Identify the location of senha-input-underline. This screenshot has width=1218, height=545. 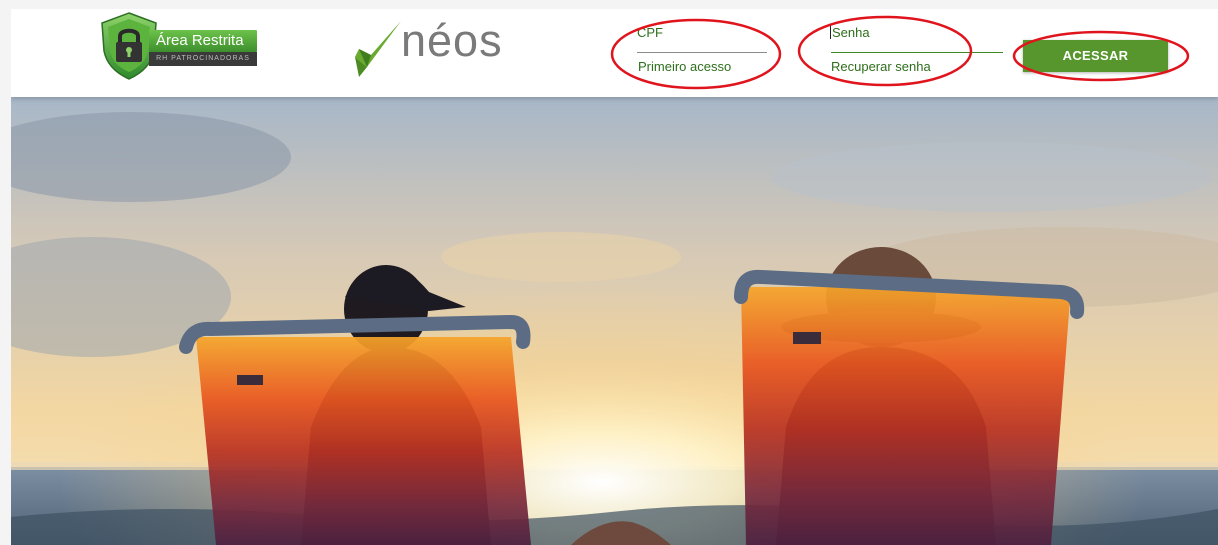
(917, 52).